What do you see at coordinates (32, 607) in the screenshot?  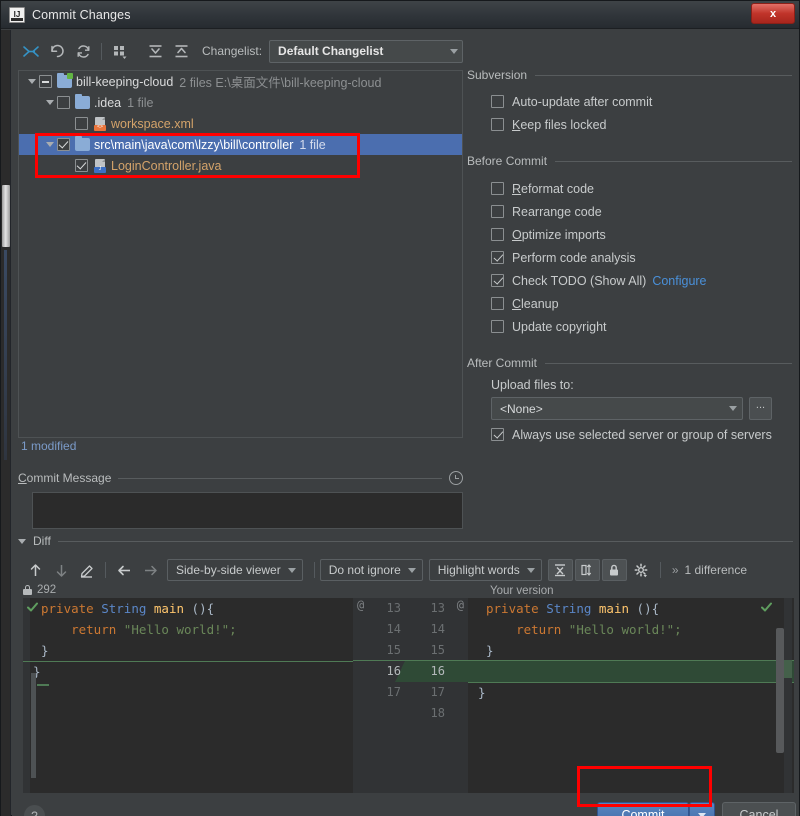 I see `accept-change-icon` at bounding box center [32, 607].